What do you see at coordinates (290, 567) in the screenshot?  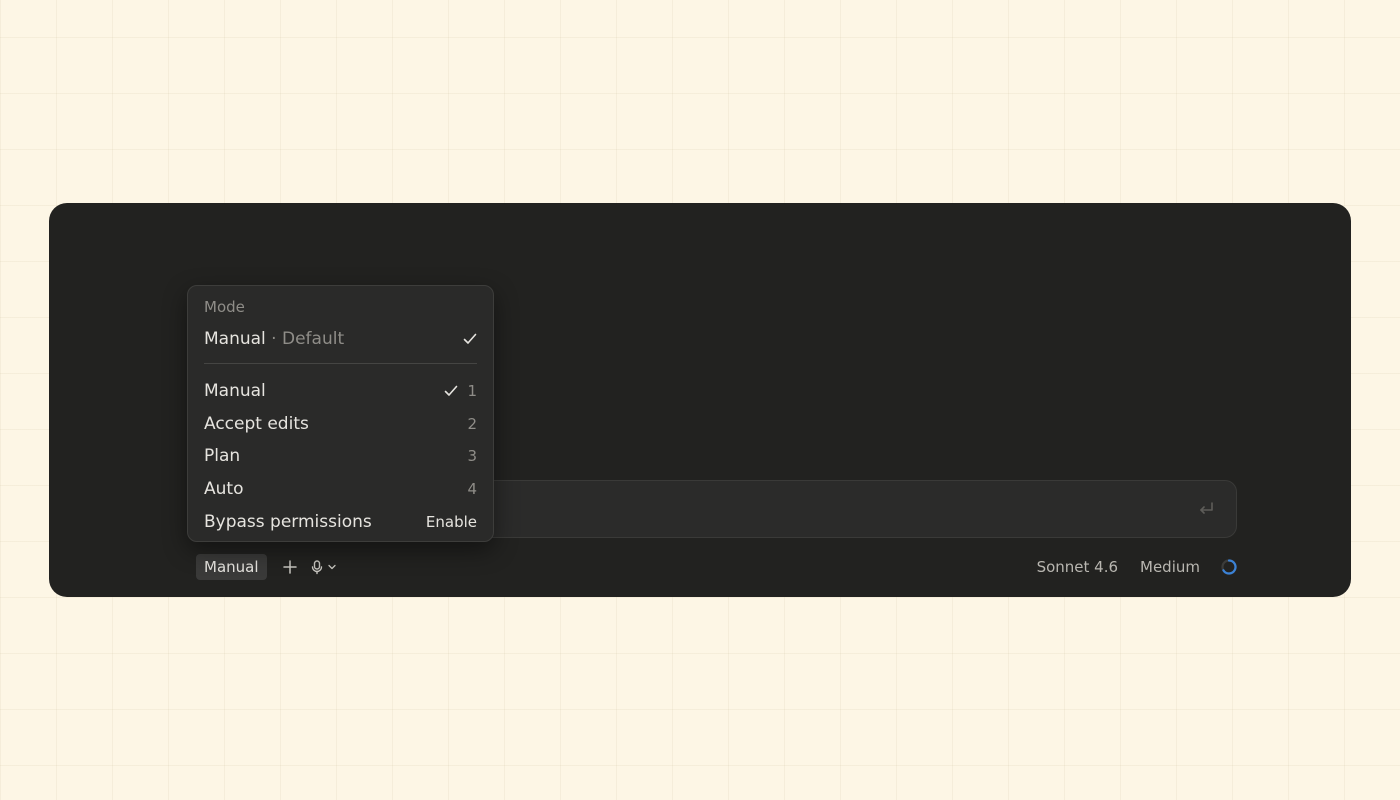 I see `plus-icon` at bounding box center [290, 567].